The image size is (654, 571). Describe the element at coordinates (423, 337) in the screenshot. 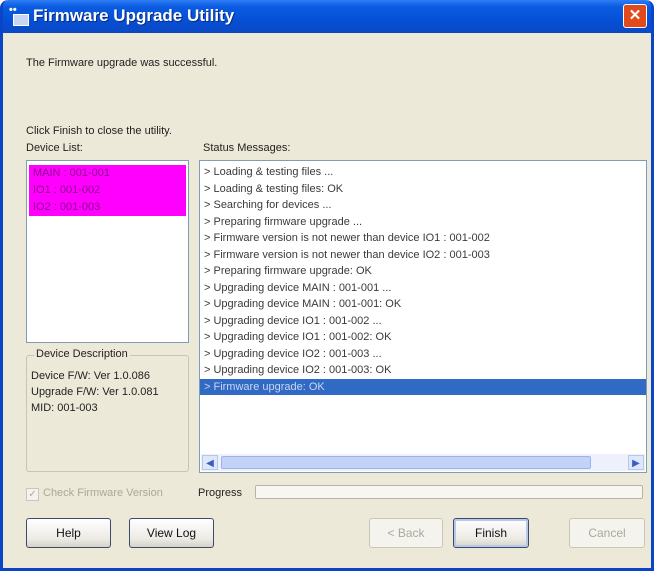

I see `status-message-row: > Upgrading device IO1 : 001-002: OK` at that location.